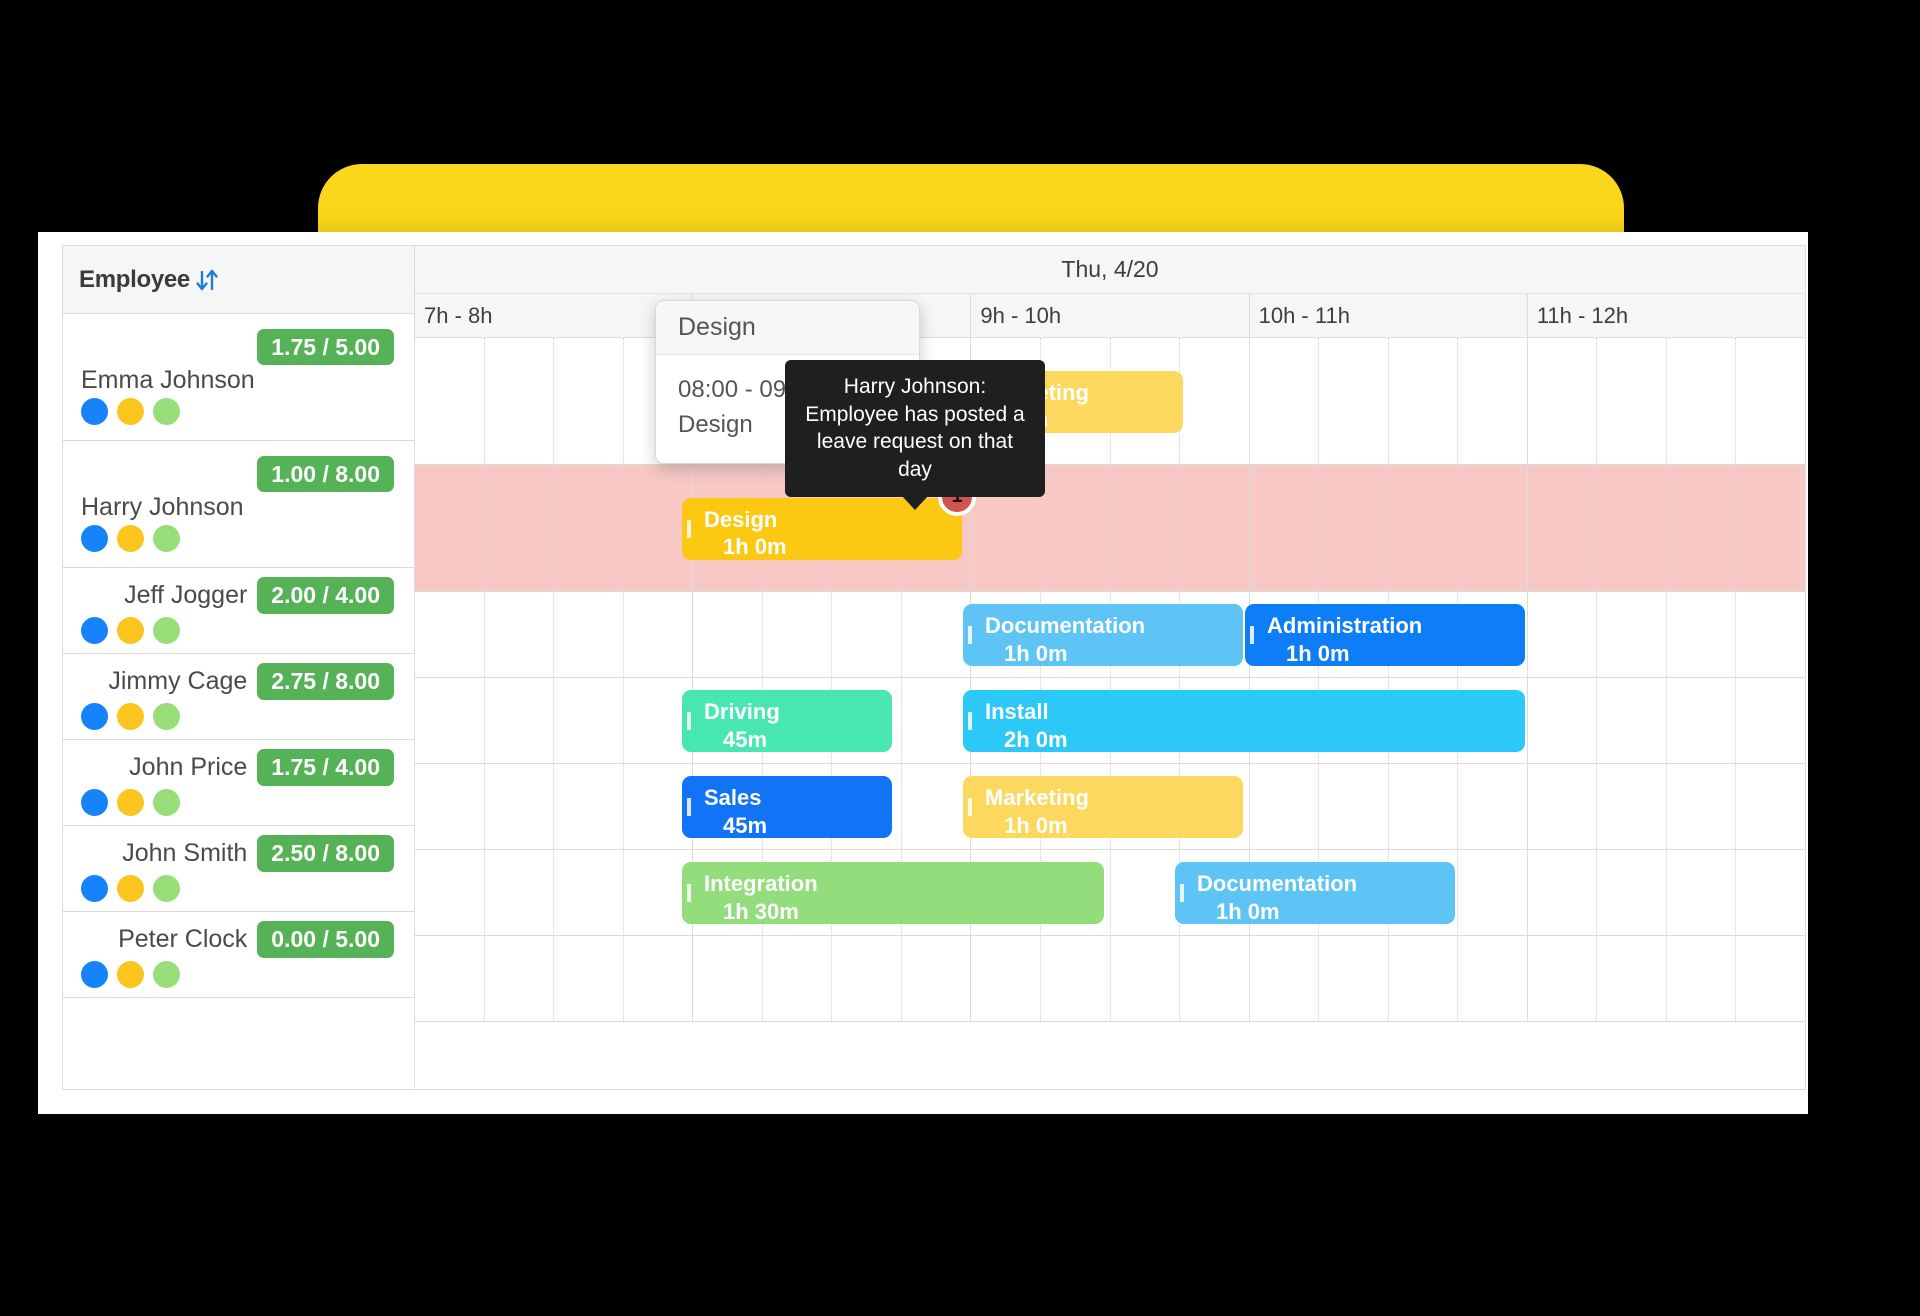 This screenshot has width=1920, height=1316. I want to click on schedule-event: Driving 45m, so click(787, 721).